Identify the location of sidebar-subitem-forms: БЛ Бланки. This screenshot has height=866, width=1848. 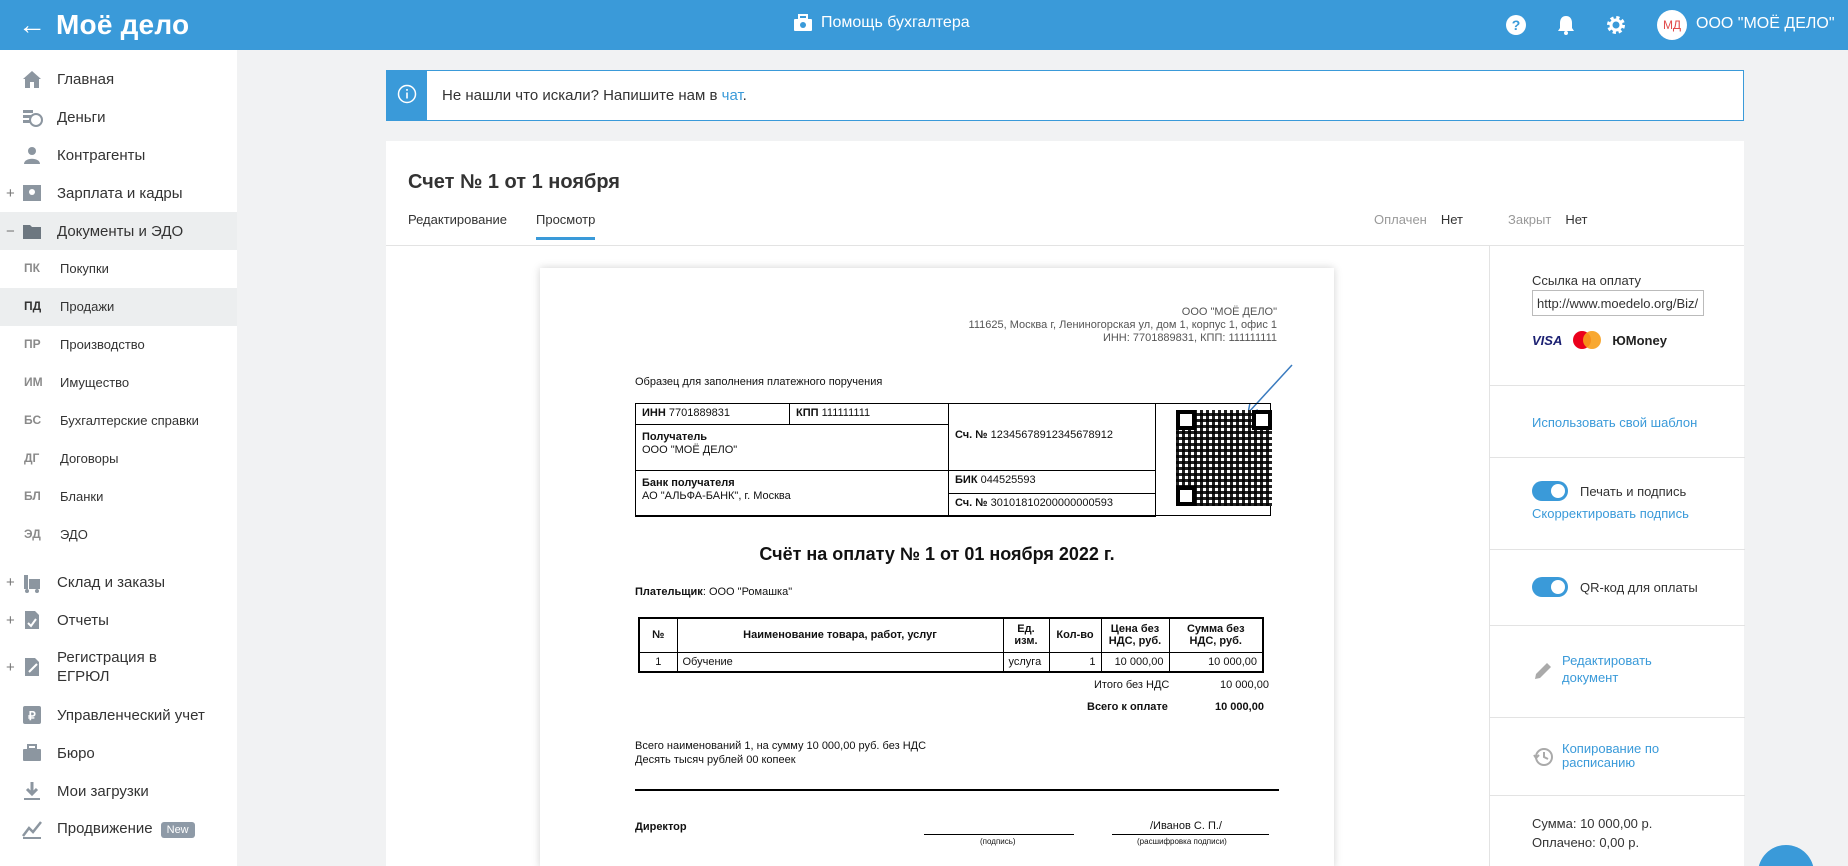
(118, 497).